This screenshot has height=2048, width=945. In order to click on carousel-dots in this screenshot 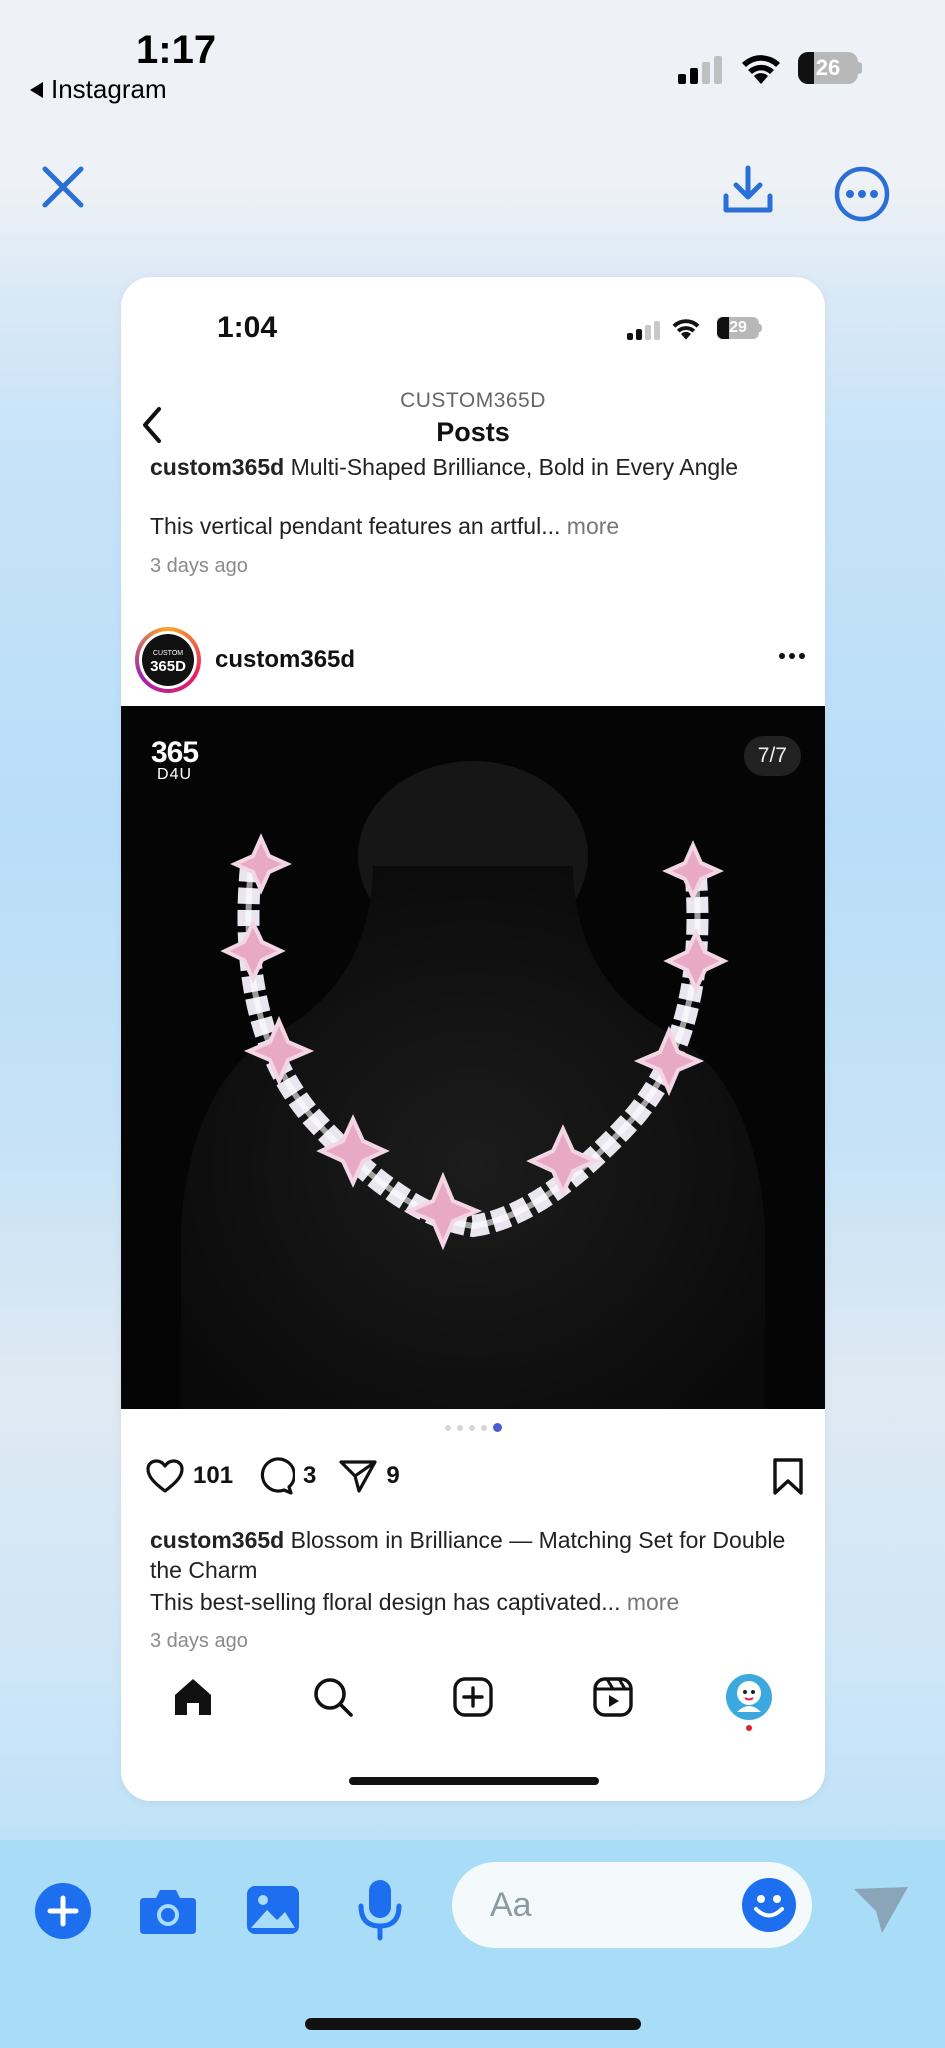, I will do `click(473, 1427)`.